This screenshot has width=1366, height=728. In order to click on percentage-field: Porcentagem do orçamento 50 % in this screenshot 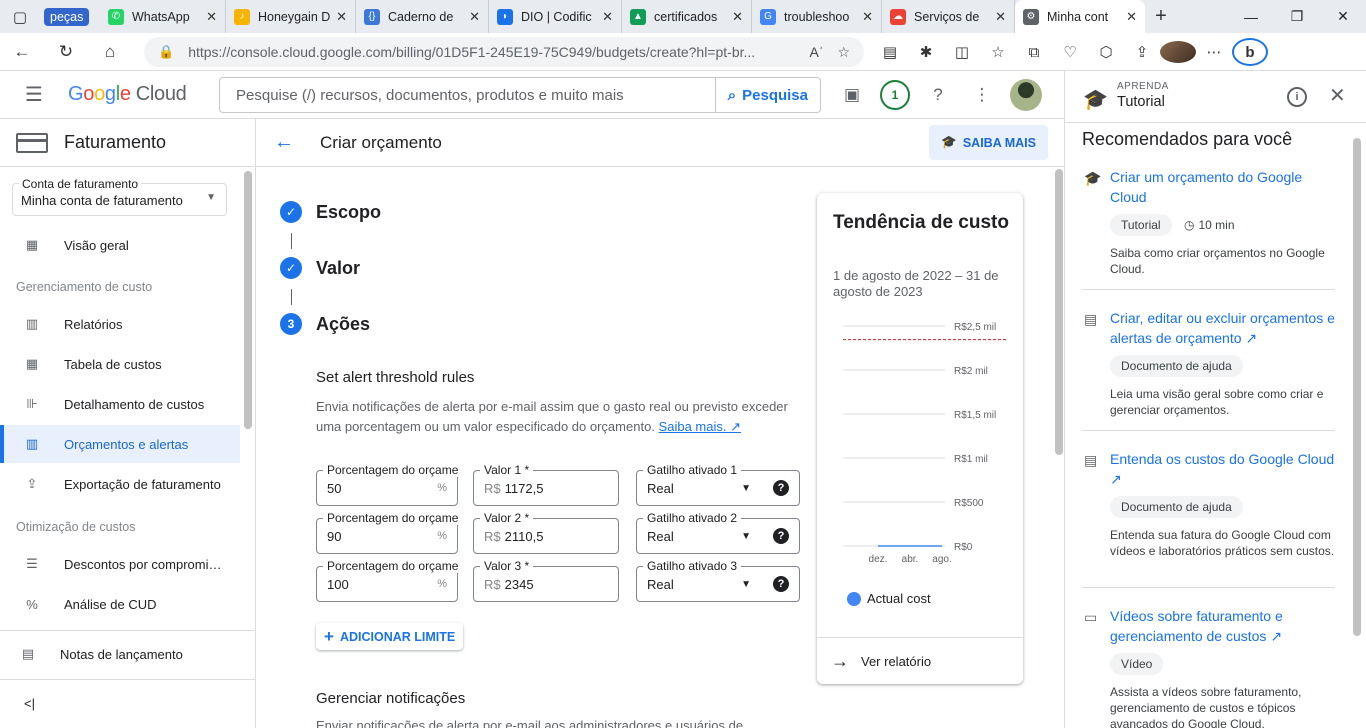, I will do `click(387, 484)`.